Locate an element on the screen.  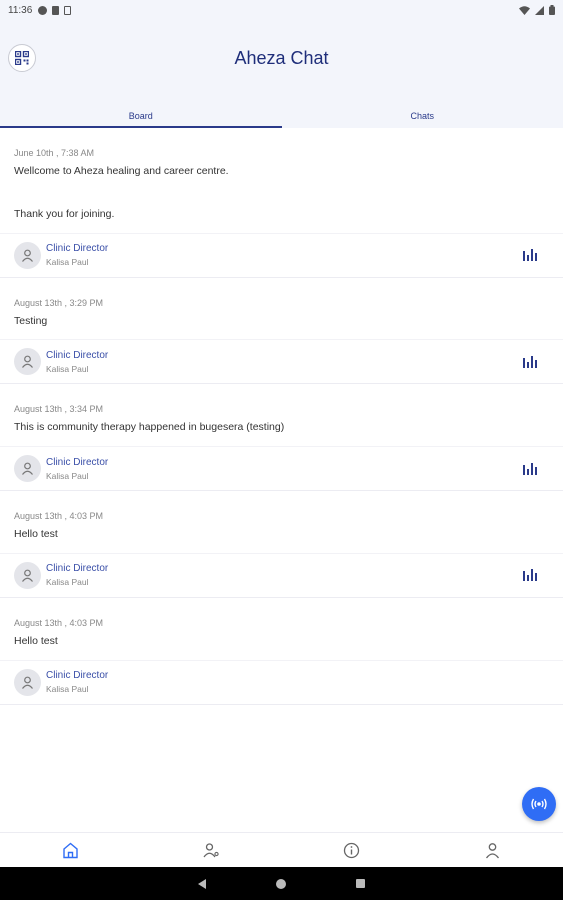
broadcast-icon is located at coordinates (539, 804).